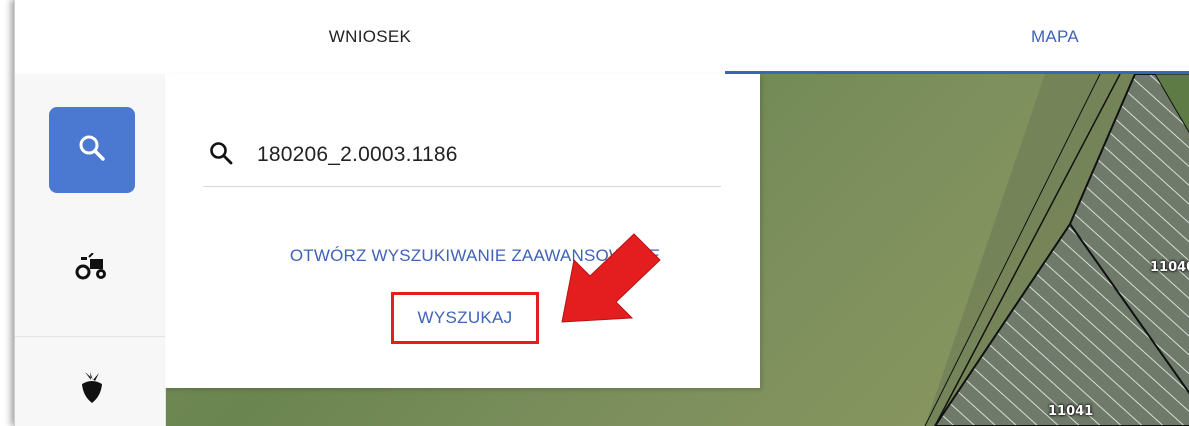 The height and width of the screenshot is (426, 1189). I want to click on map-tools-sidebar, so click(90, 250).